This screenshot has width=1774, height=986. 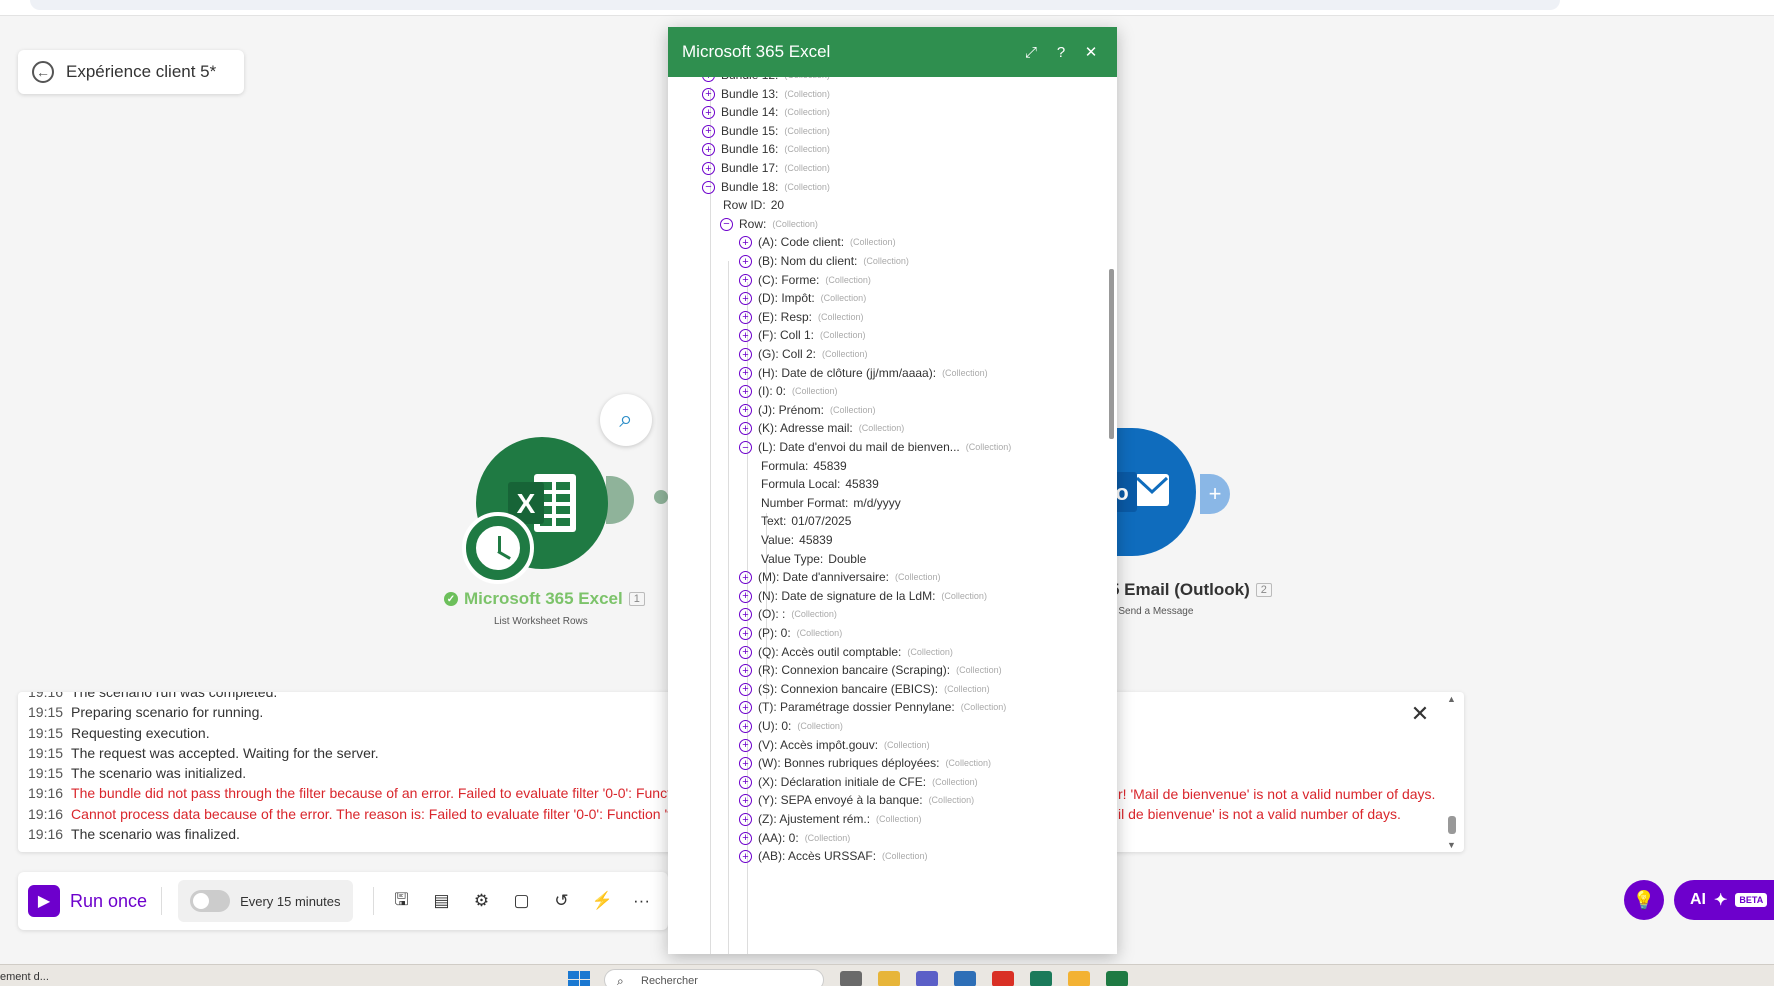 I want to click on ai-assistant-button: AI ✦ BETA, so click(x=1724, y=900).